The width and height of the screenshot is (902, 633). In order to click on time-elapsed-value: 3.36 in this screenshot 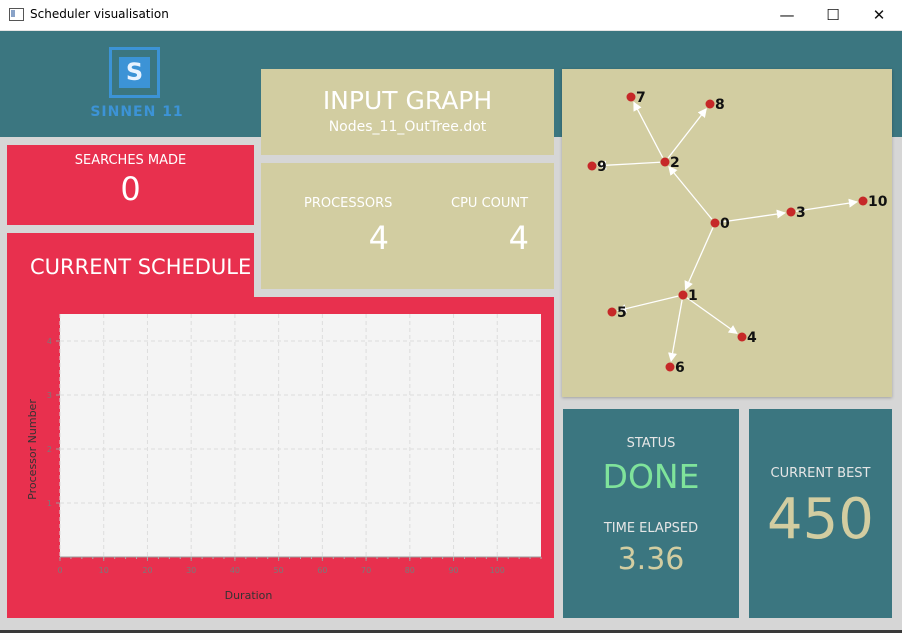, I will do `click(651, 559)`.